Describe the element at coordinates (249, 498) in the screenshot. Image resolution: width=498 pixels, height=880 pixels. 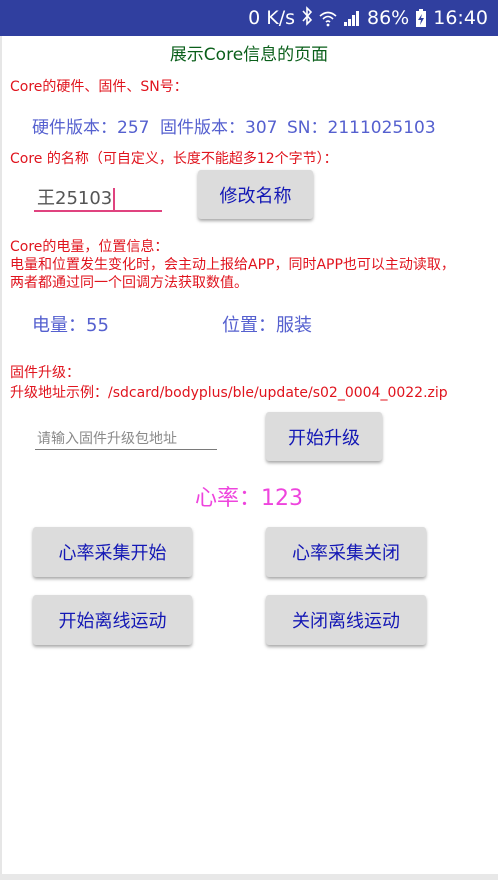
I see `heart-rate-value: 心率：123` at that location.